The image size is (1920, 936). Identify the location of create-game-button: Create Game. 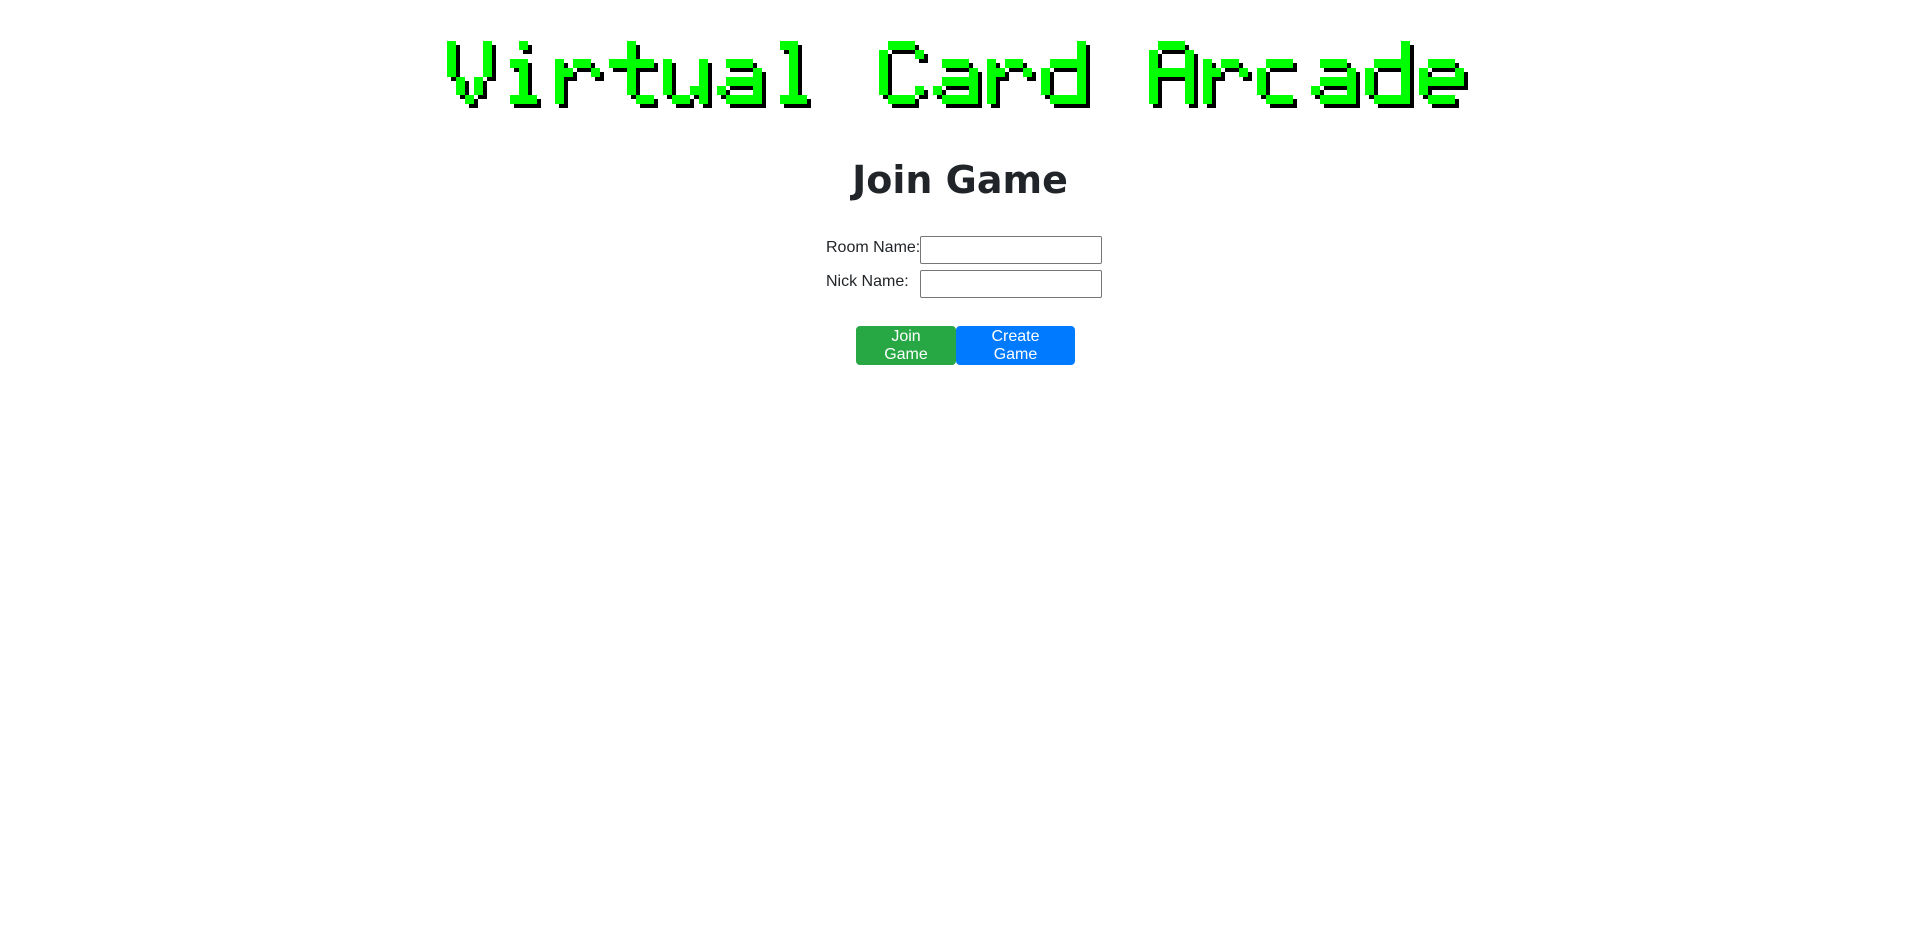
(1015, 345).